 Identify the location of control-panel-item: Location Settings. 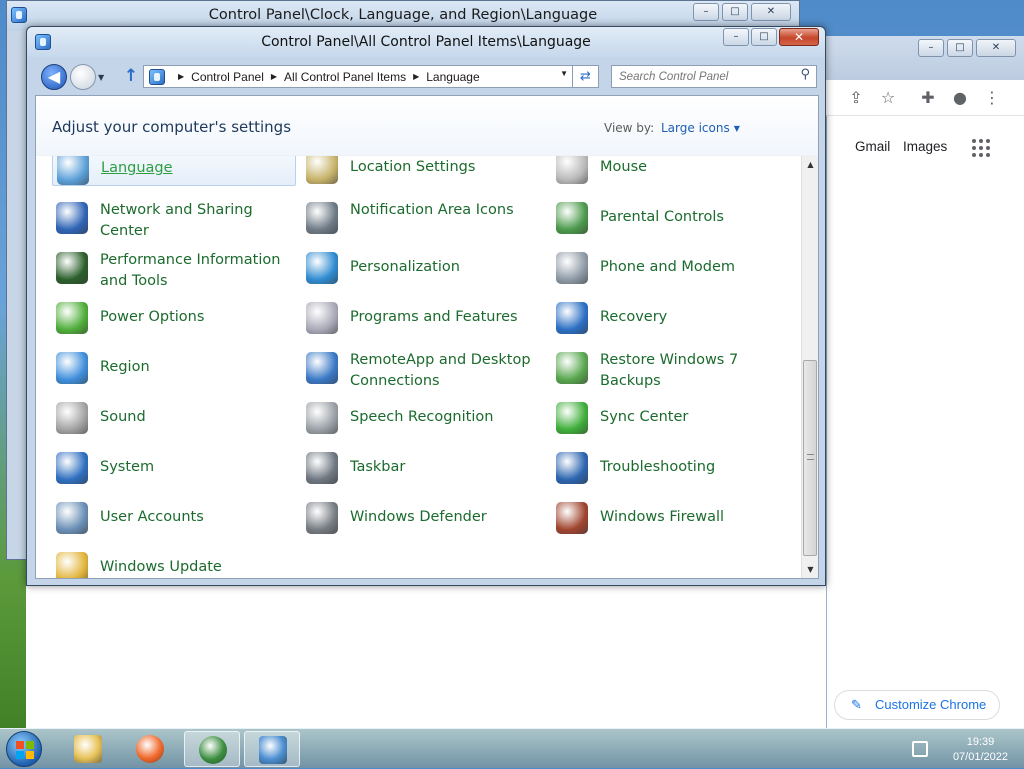
(424, 171).